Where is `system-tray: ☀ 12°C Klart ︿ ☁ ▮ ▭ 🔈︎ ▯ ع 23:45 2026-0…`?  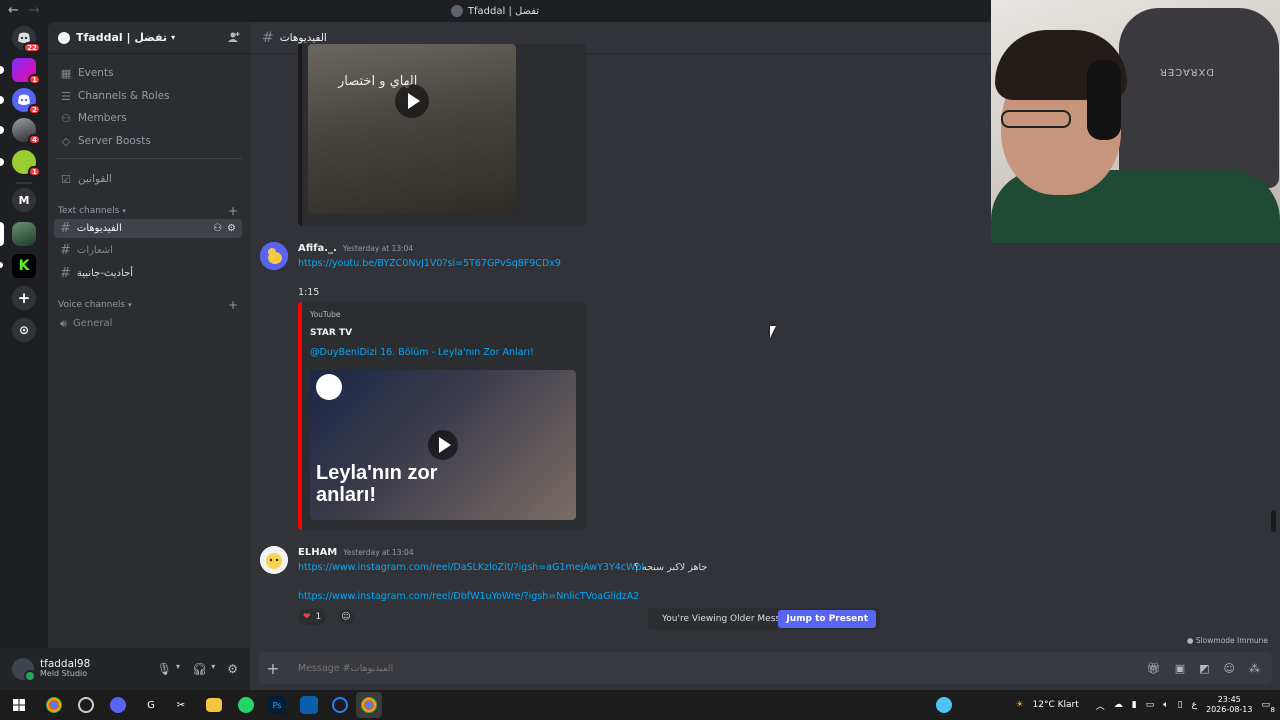 system-tray: ☀ 12°C Klart ︿ ☁ ▮ ▭ 🔈︎ ▯ ع 23:45 2026-0… is located at coordinates (1105, 705).